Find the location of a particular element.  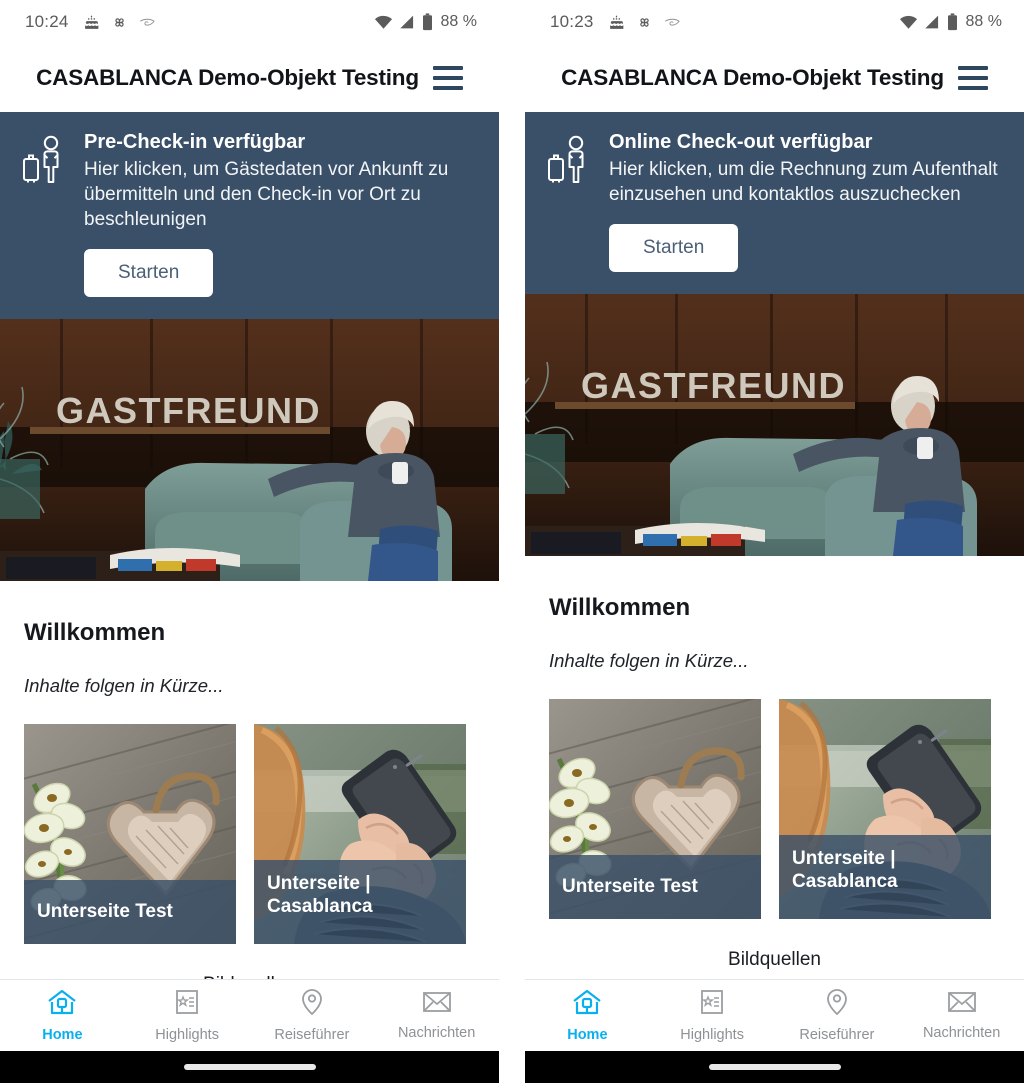

status-bar-clock: 10:23 is located at coordinates (572, 21).